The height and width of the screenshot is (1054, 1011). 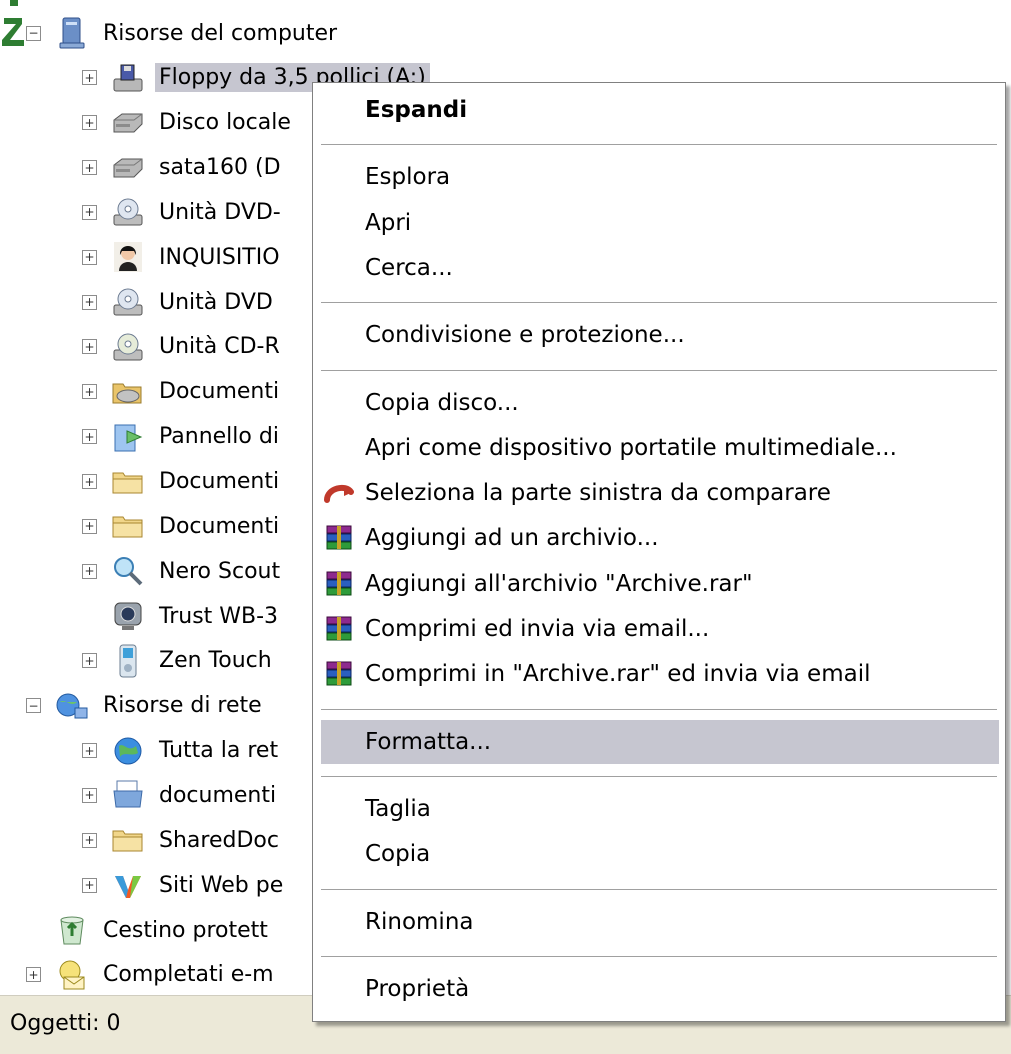 What do you see at coordinates (218, 750) in the screenshot?
I see `tree-item-label: Tutta la ret` at bounding box center [218, 750].